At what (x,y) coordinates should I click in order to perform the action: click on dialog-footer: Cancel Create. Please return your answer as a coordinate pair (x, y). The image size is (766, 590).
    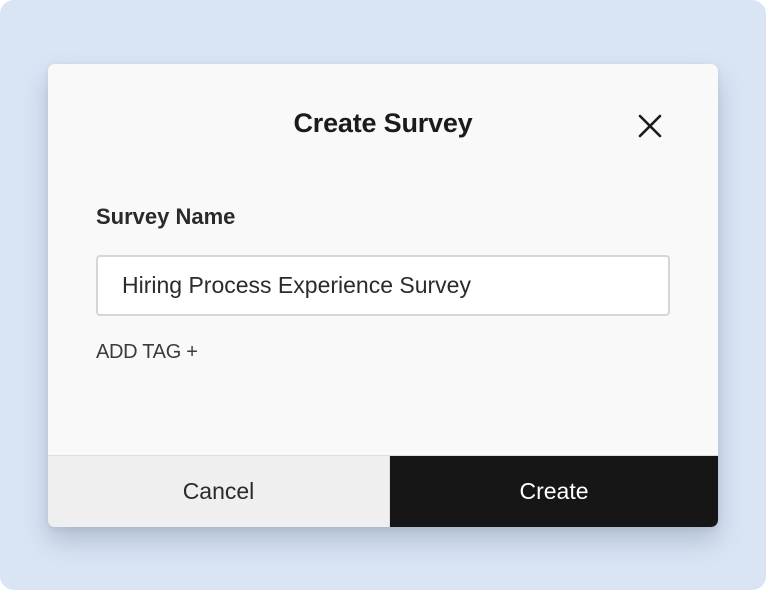
    Looking at the image, I should click on (383, 491).